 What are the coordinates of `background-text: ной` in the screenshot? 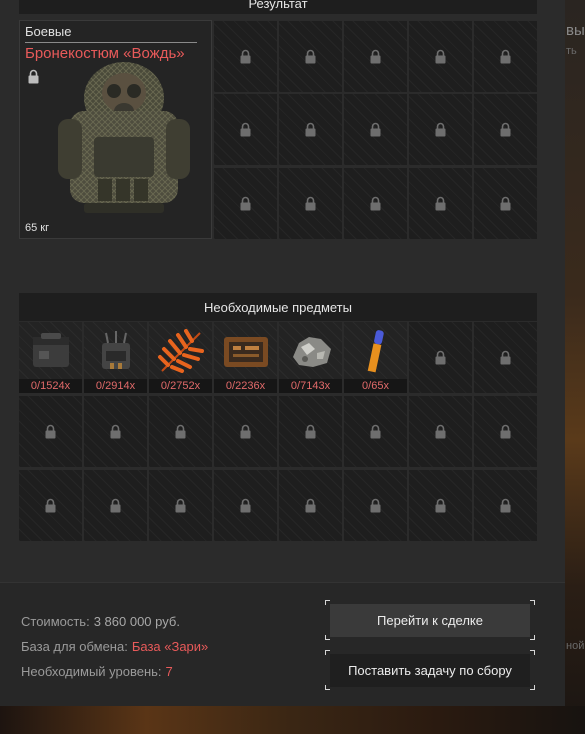 It's located at (575, 646).